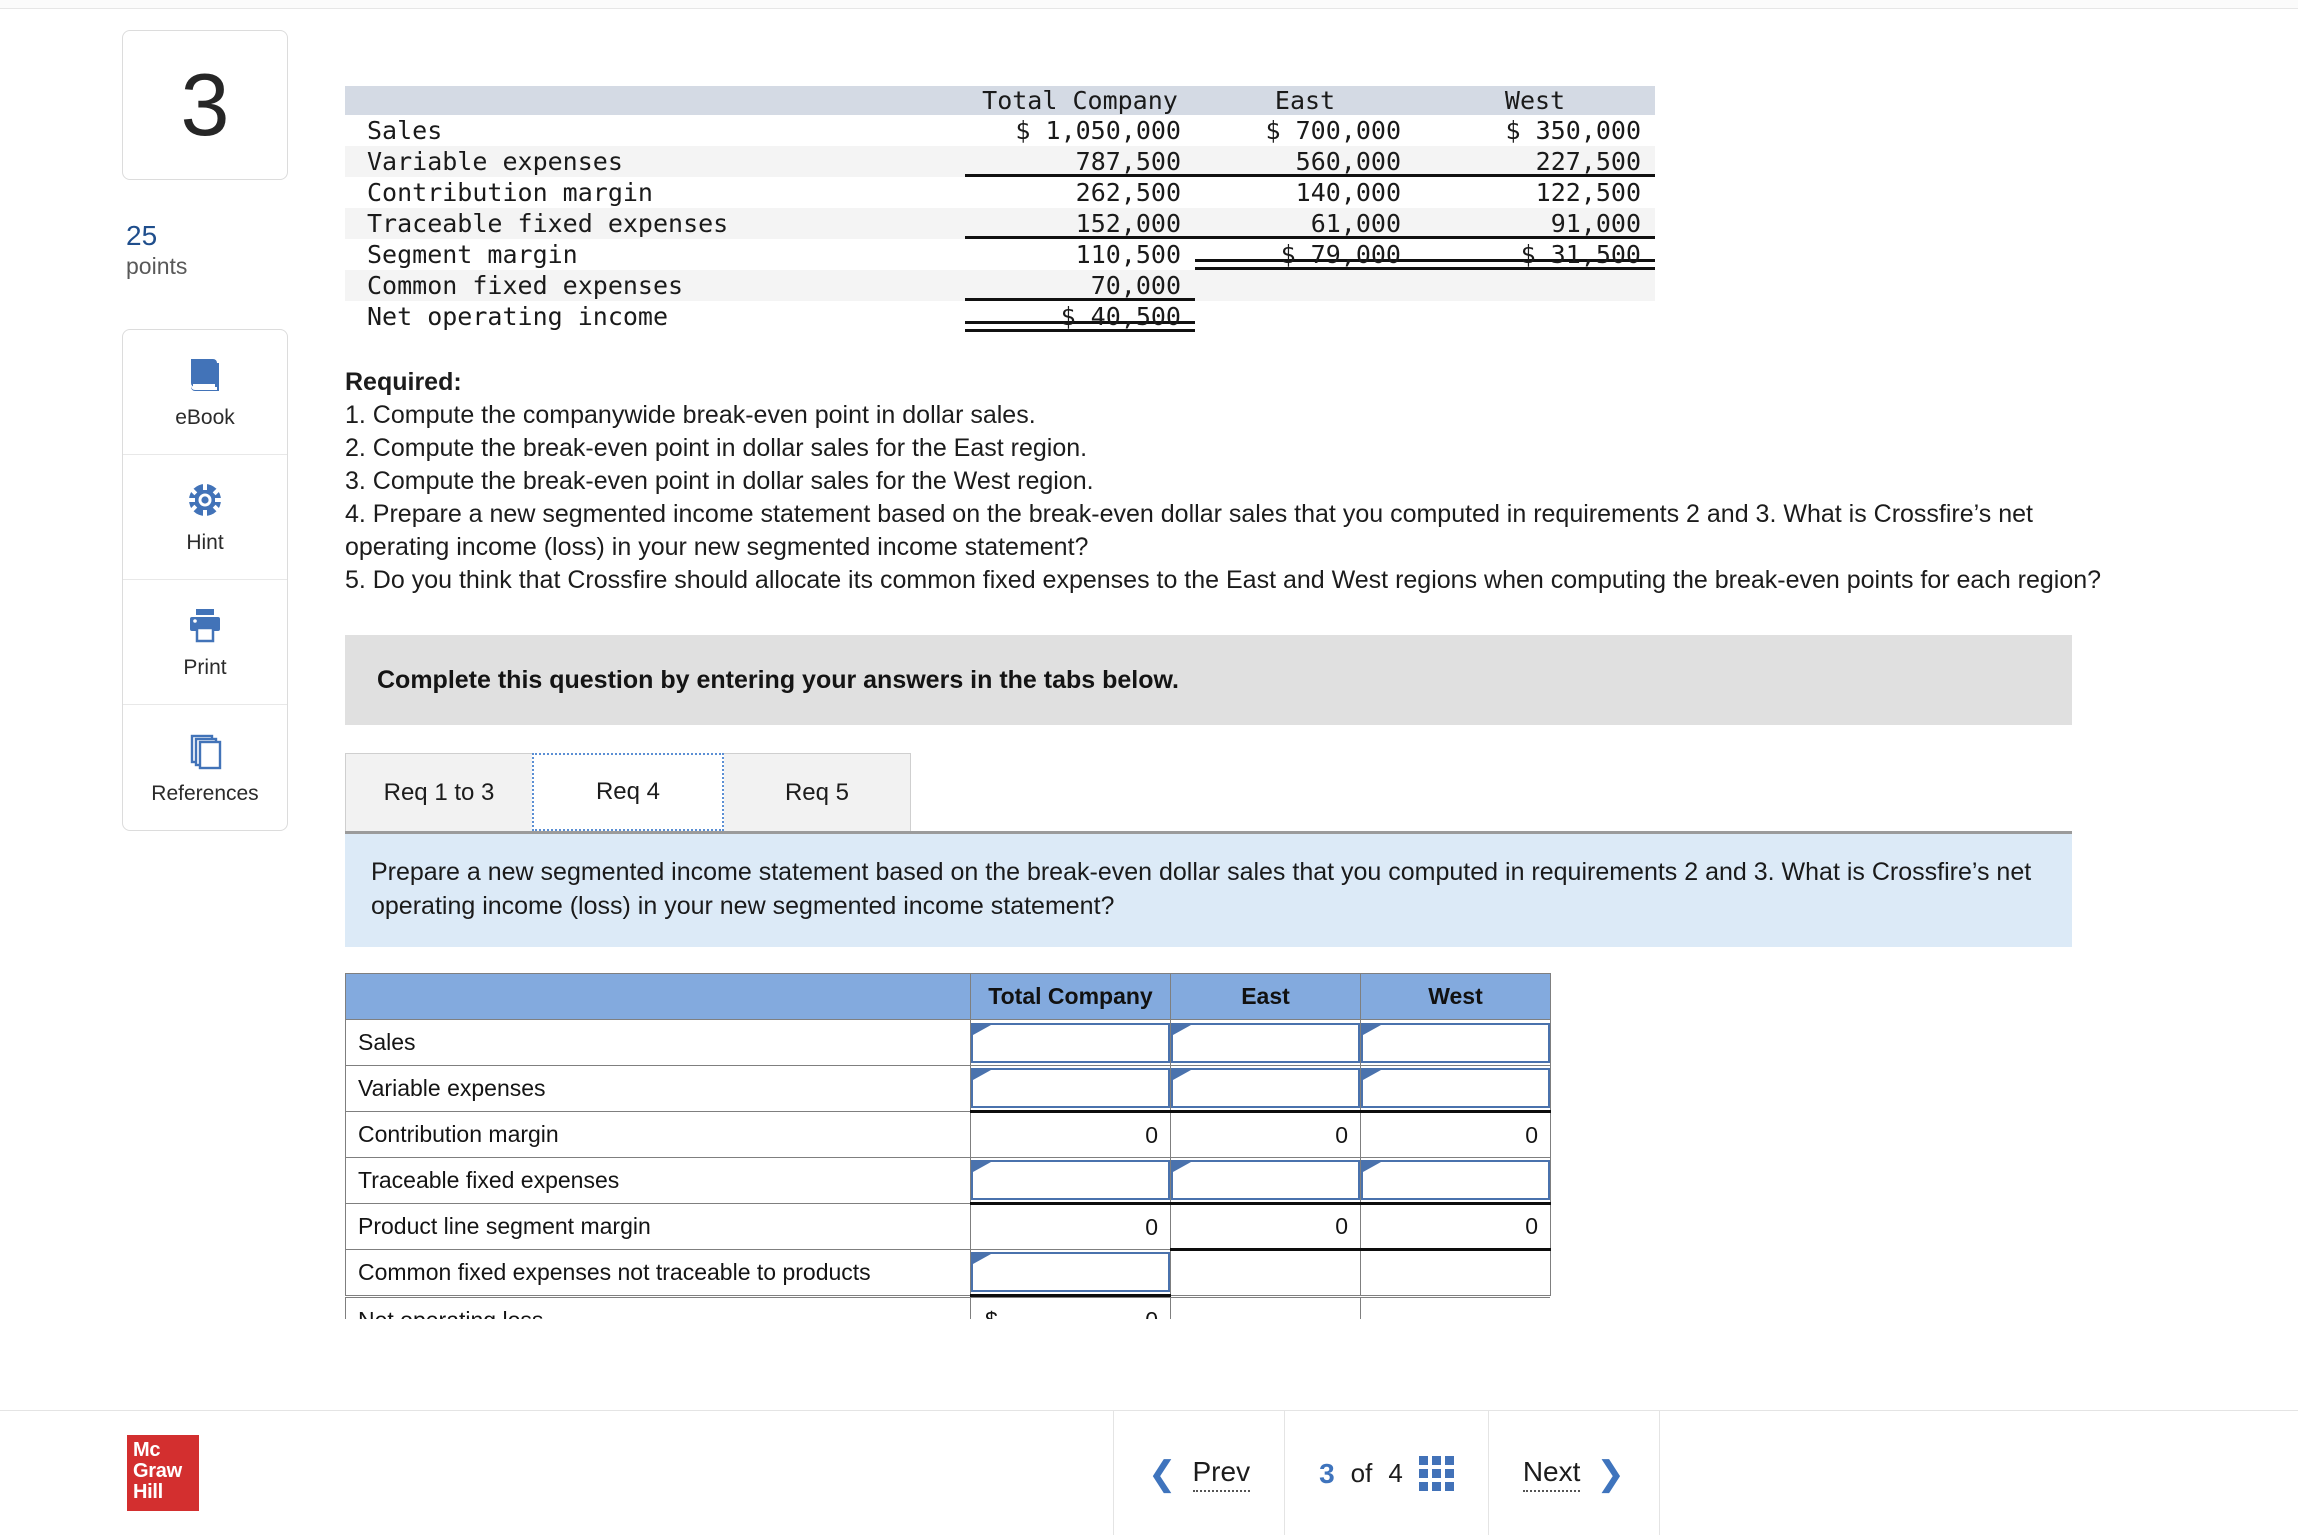  I want to click on figure-cell-east, so click(1305, 285).